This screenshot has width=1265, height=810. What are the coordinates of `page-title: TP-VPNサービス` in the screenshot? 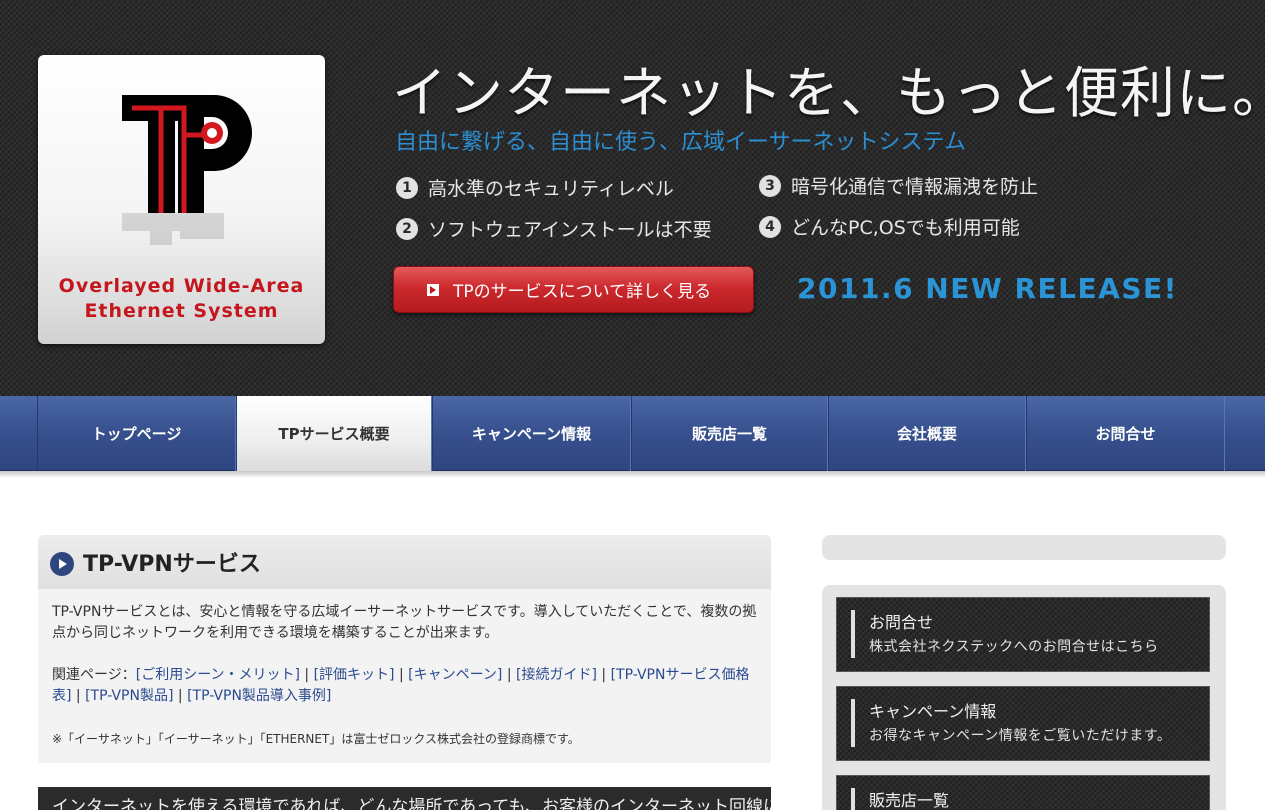 It's located at (172, 564).